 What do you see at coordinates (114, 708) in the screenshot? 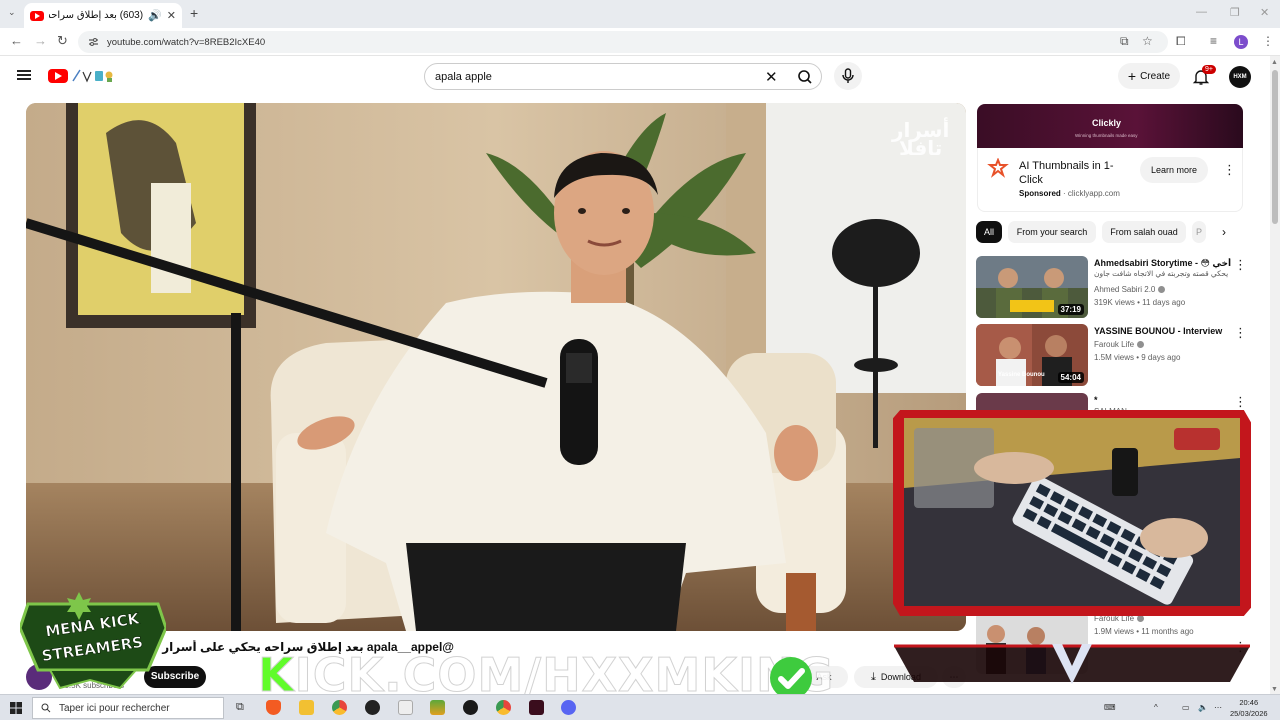
I see `taskbar-search-placeholder: Taper ici pour rechercher` at bounding box center [114, 708].